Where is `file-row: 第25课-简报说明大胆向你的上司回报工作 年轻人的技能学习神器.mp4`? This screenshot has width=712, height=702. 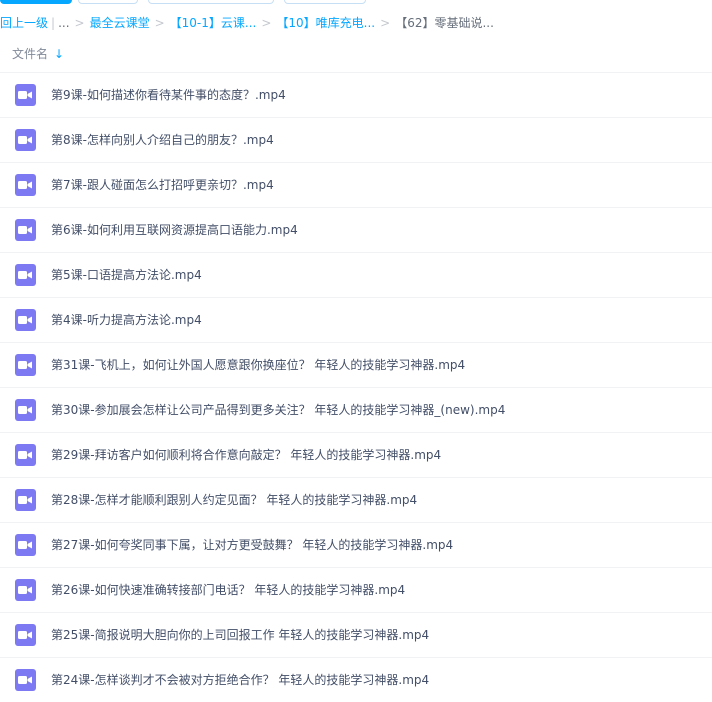
file-row: 第25课-简报说明大胆向你的上司回报工作 年轻人的技能学习神器.mp4 is located at coordinates (356, 634).